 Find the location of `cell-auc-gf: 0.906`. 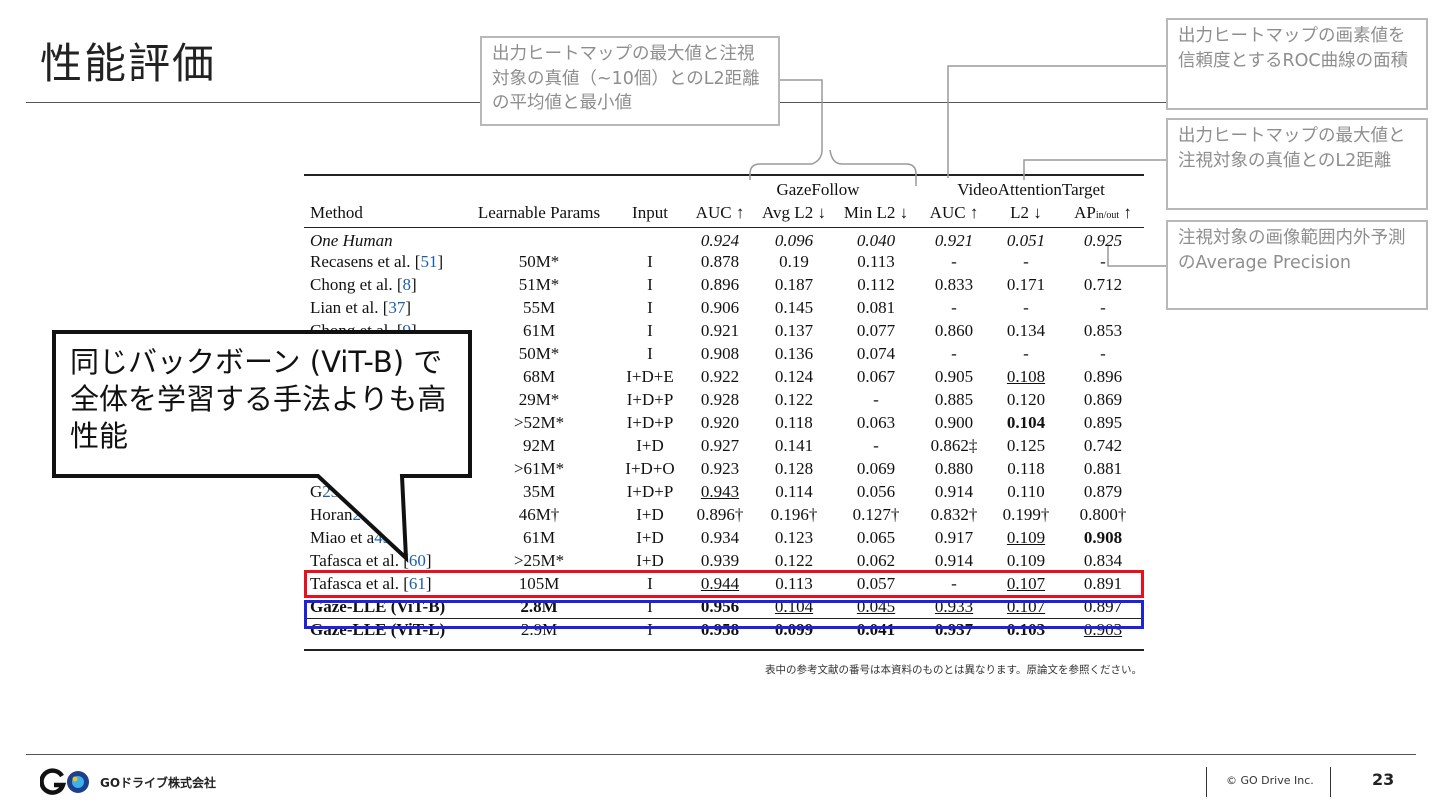

cell-auc-gf: 0.906 is located at coordinates (720, 307).